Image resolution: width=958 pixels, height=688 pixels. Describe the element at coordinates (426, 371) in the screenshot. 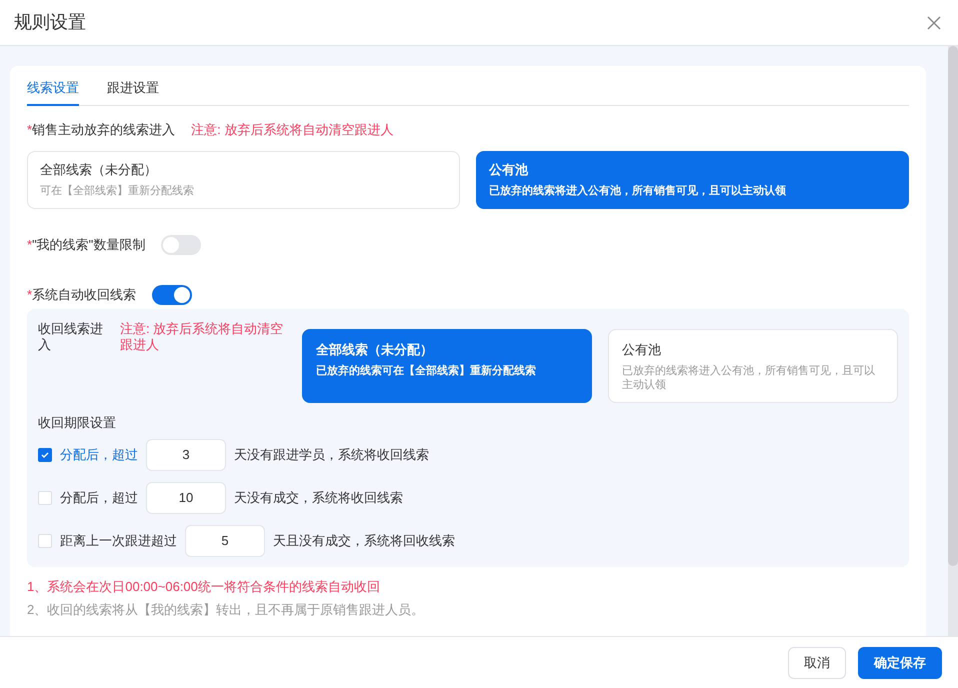

I see `option-description: 已放弃的线索可在【全部线索】重新分配线索` at that location.